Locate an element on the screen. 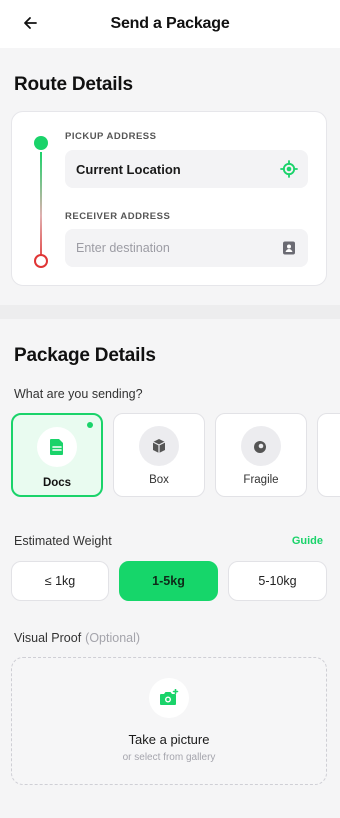 Image resolution: width=340 pixels, height=818 pixels. pickup-label: PICKUP ADDRESS is located at coordinates (111, 136).